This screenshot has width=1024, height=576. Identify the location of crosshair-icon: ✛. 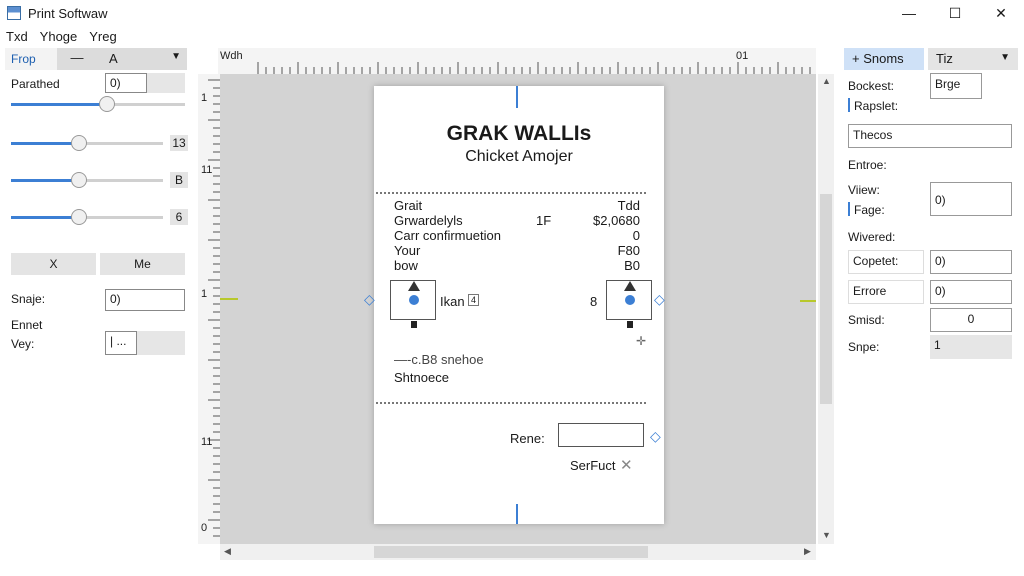
(641, 341).